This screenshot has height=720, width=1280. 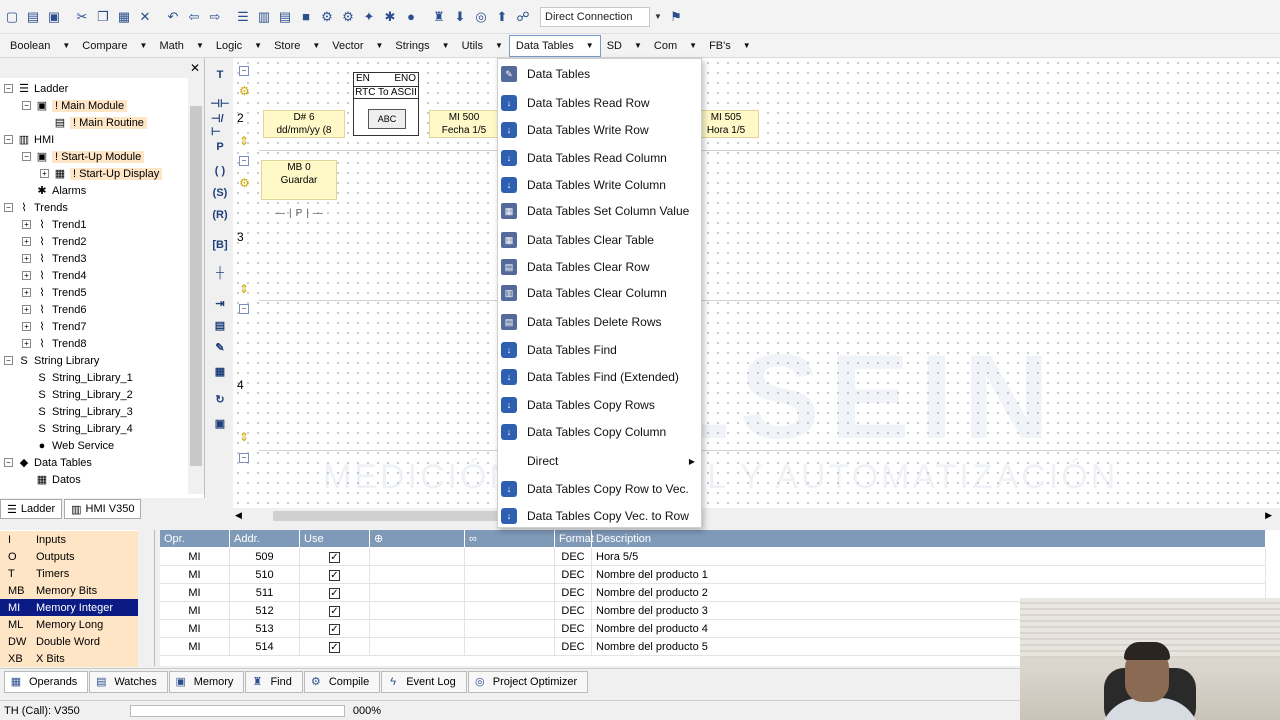 I want to click on column-header-opr: Opr., so click(x=195, y=538).